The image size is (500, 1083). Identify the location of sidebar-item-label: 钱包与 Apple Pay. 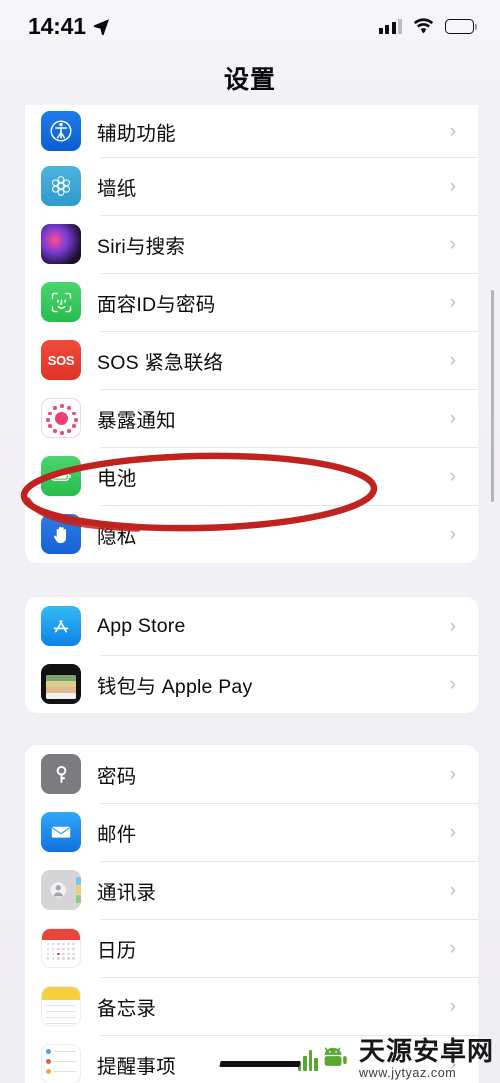
(175, 686).